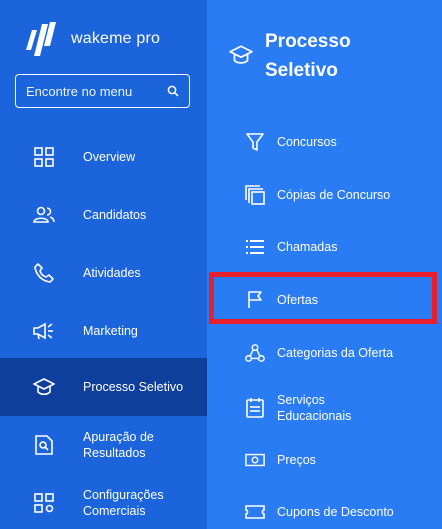  What do you see at coordinates (307, 247) in the screenshot?
I see `submenu-label: Chamadas` at bounding box center [307, 247].